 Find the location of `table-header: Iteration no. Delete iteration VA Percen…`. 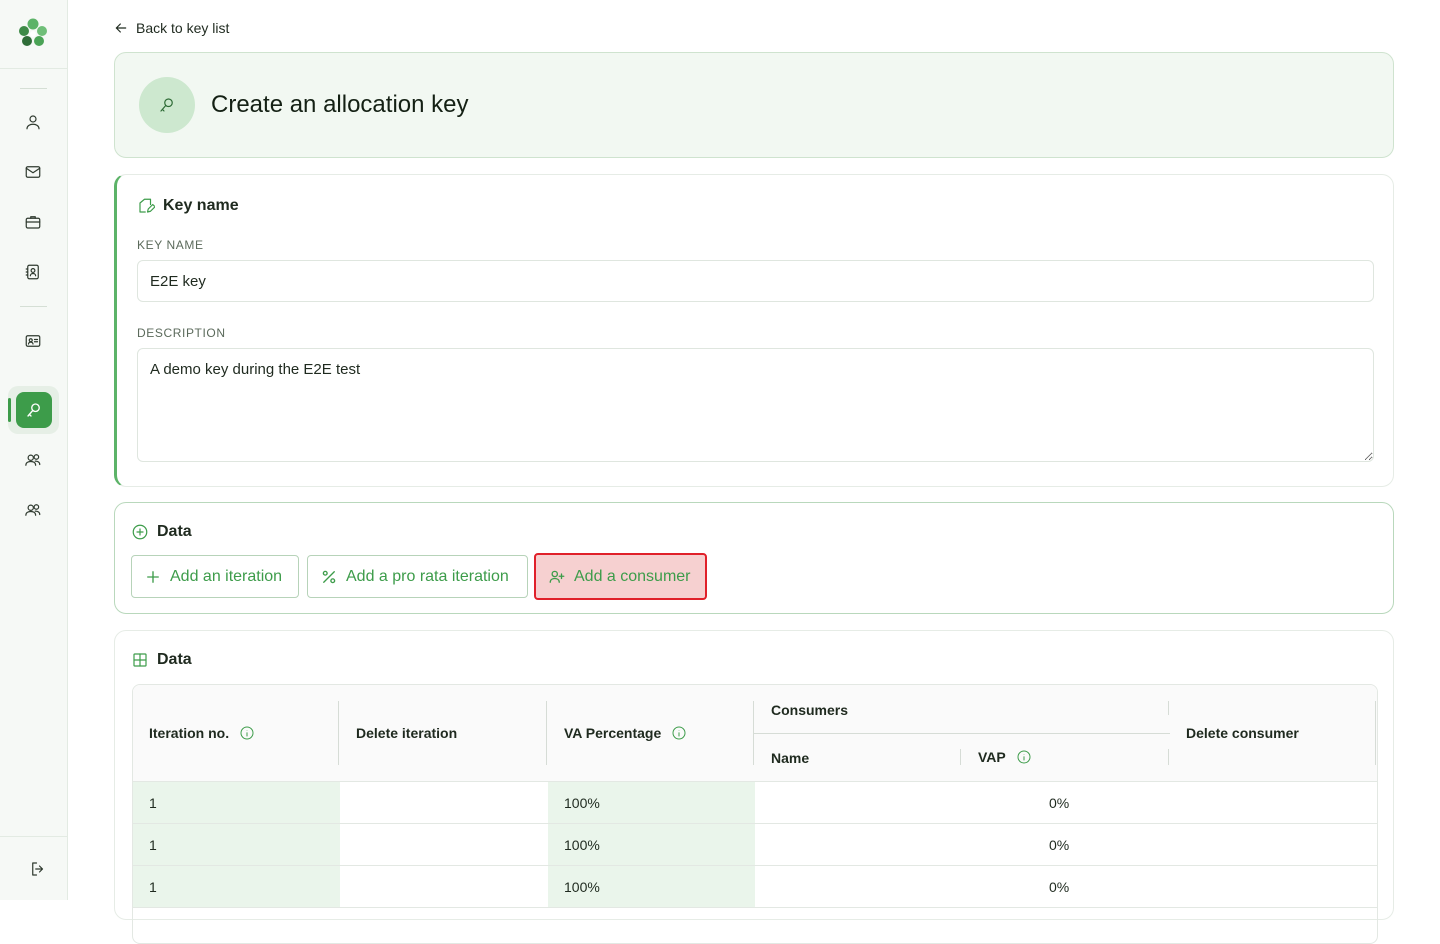

table-header: Iteration no. Delete iteration VA Percen… is located at coordinates (755, 733).